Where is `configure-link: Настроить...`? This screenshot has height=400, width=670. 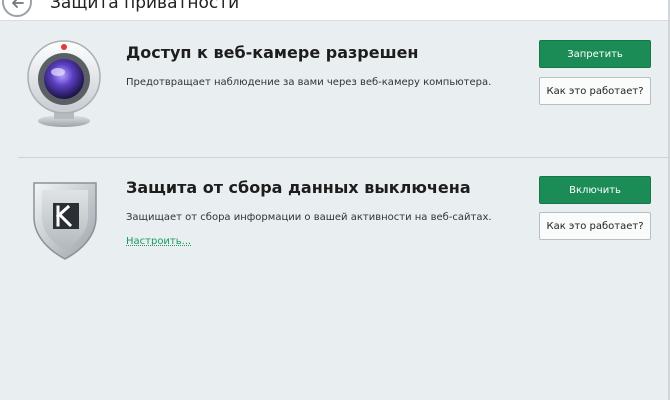
configure-link: Настроить... is located at coordinates (158, 241).